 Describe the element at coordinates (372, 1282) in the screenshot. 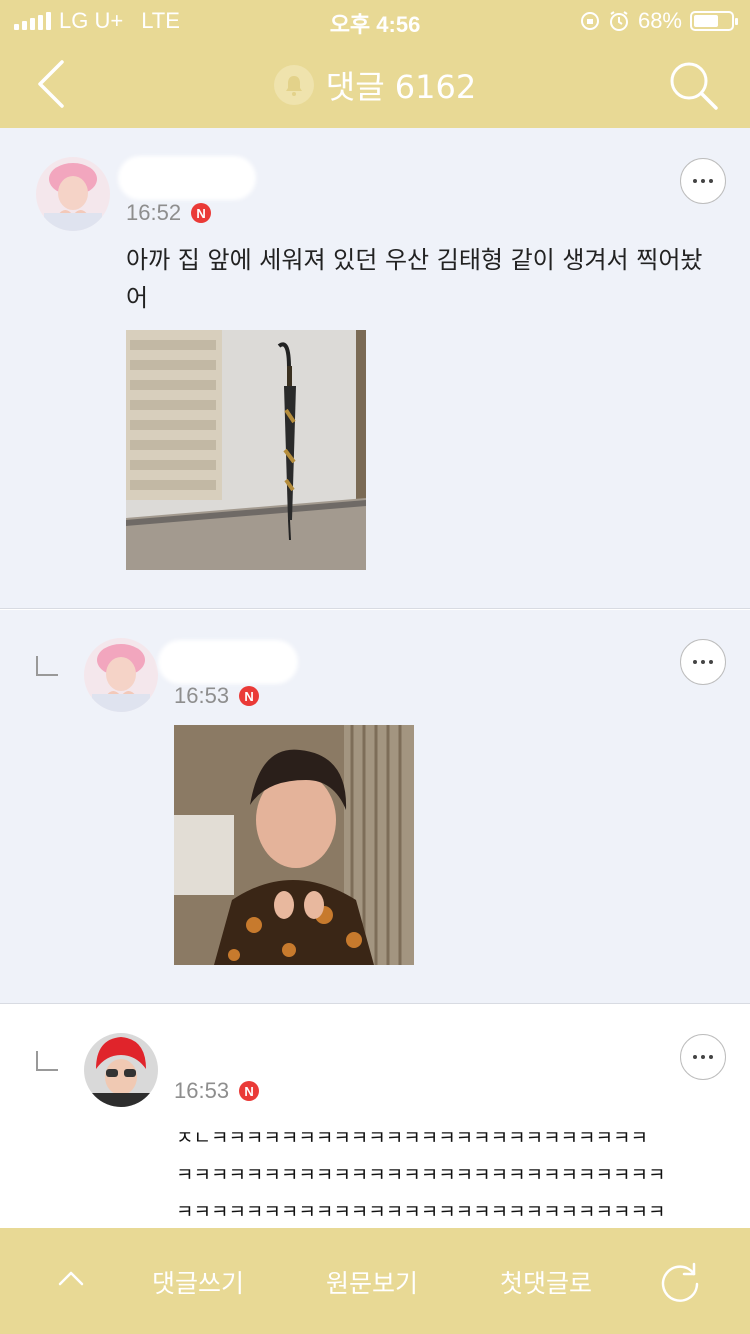

I see `view-original-button: 원문보기` at that location.